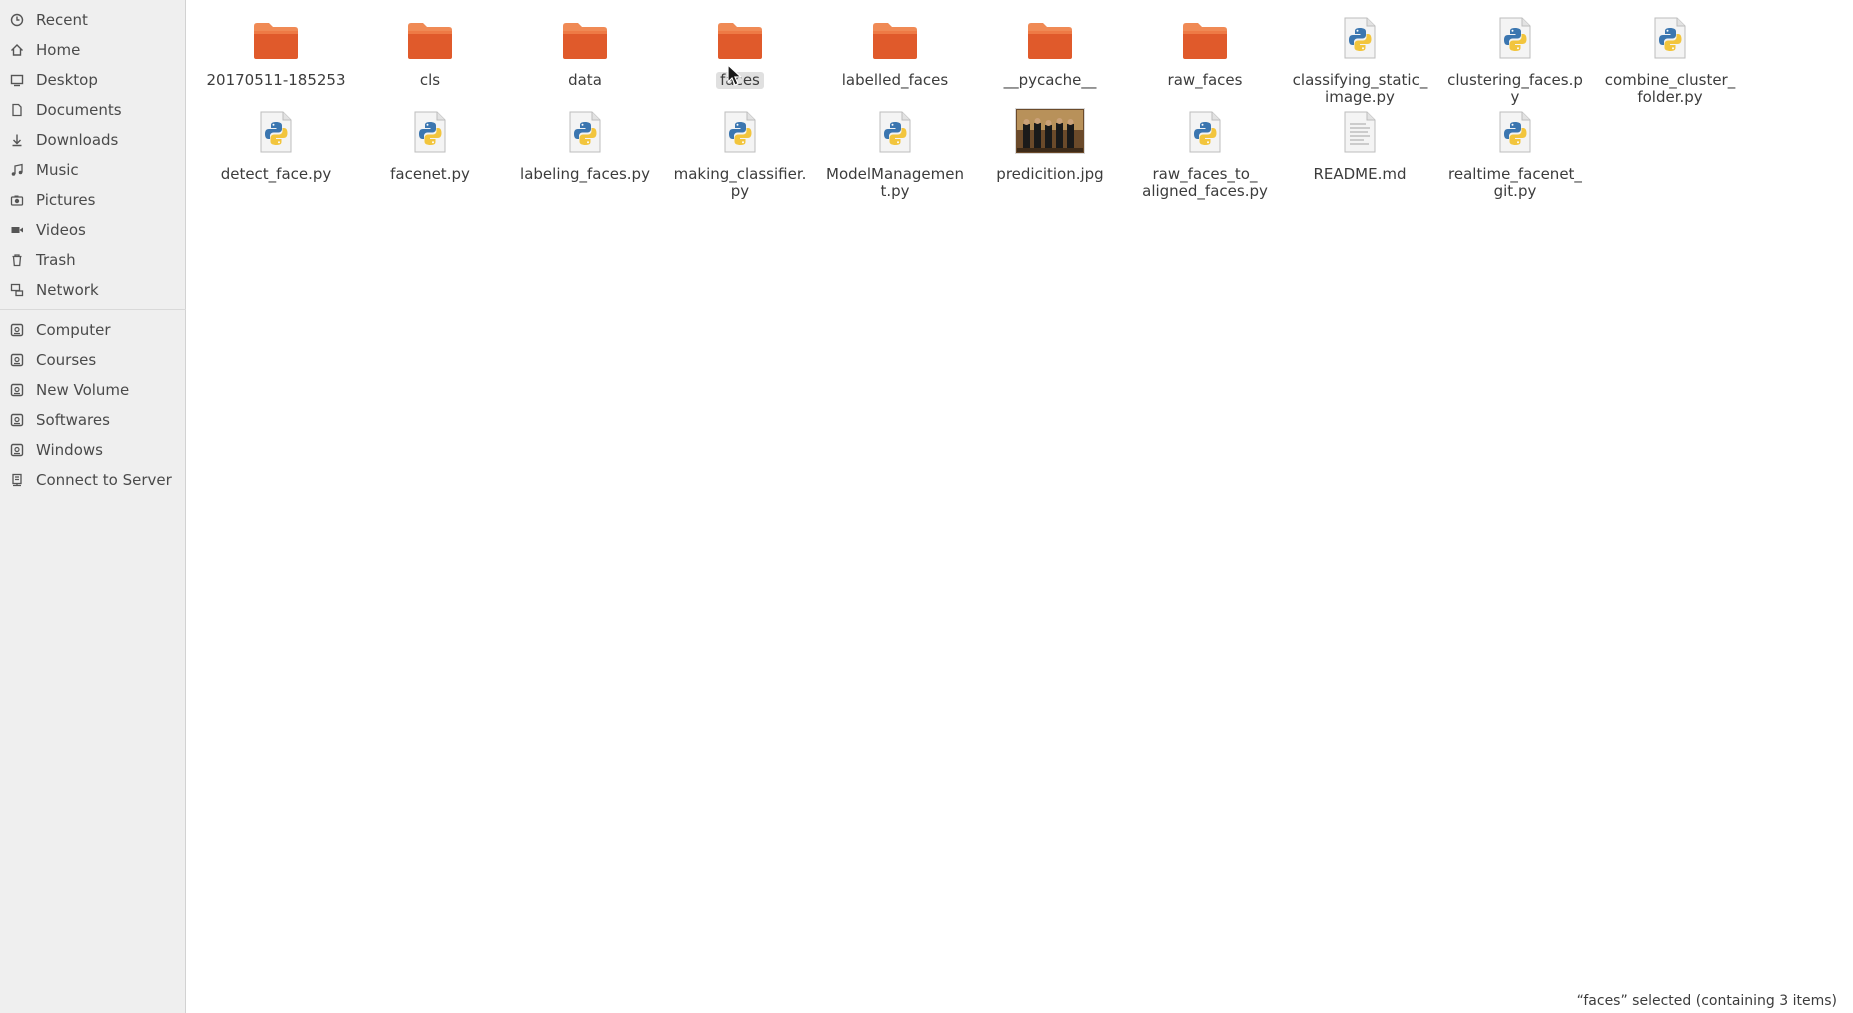 The width and height of the screenshot is (1853, 1013). I want to click on sidebar-item-label: Desktop, so click(67, 80).